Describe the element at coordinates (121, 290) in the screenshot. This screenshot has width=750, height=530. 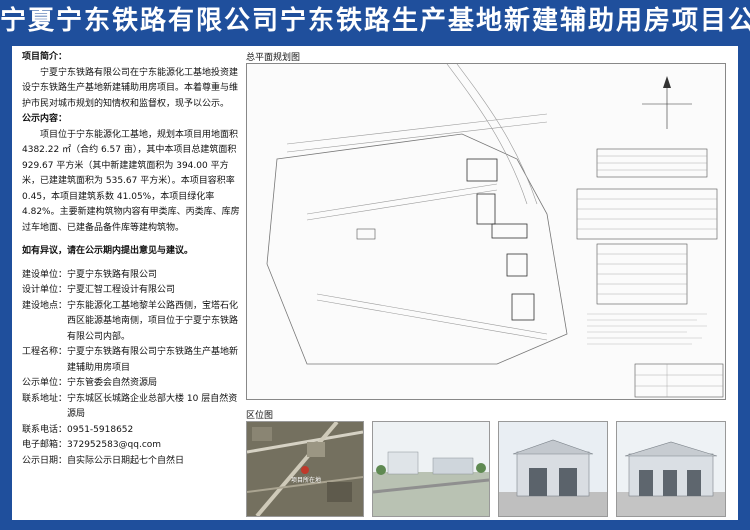
I see `info-value: 宁夏汇智工程设计有限公司` at that location.